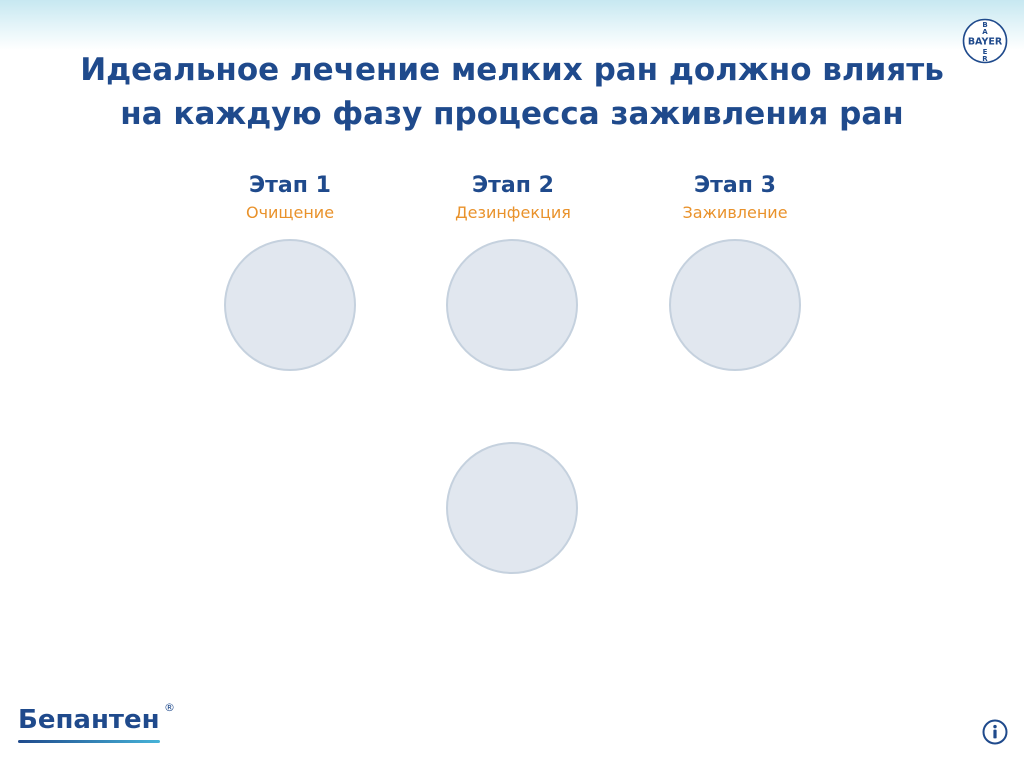 This screenshot has height=768, width=1024. What do you see at coordinates (89, 741) in the screenshot?
I see `brand-underline` at bounding box center [89, 741].